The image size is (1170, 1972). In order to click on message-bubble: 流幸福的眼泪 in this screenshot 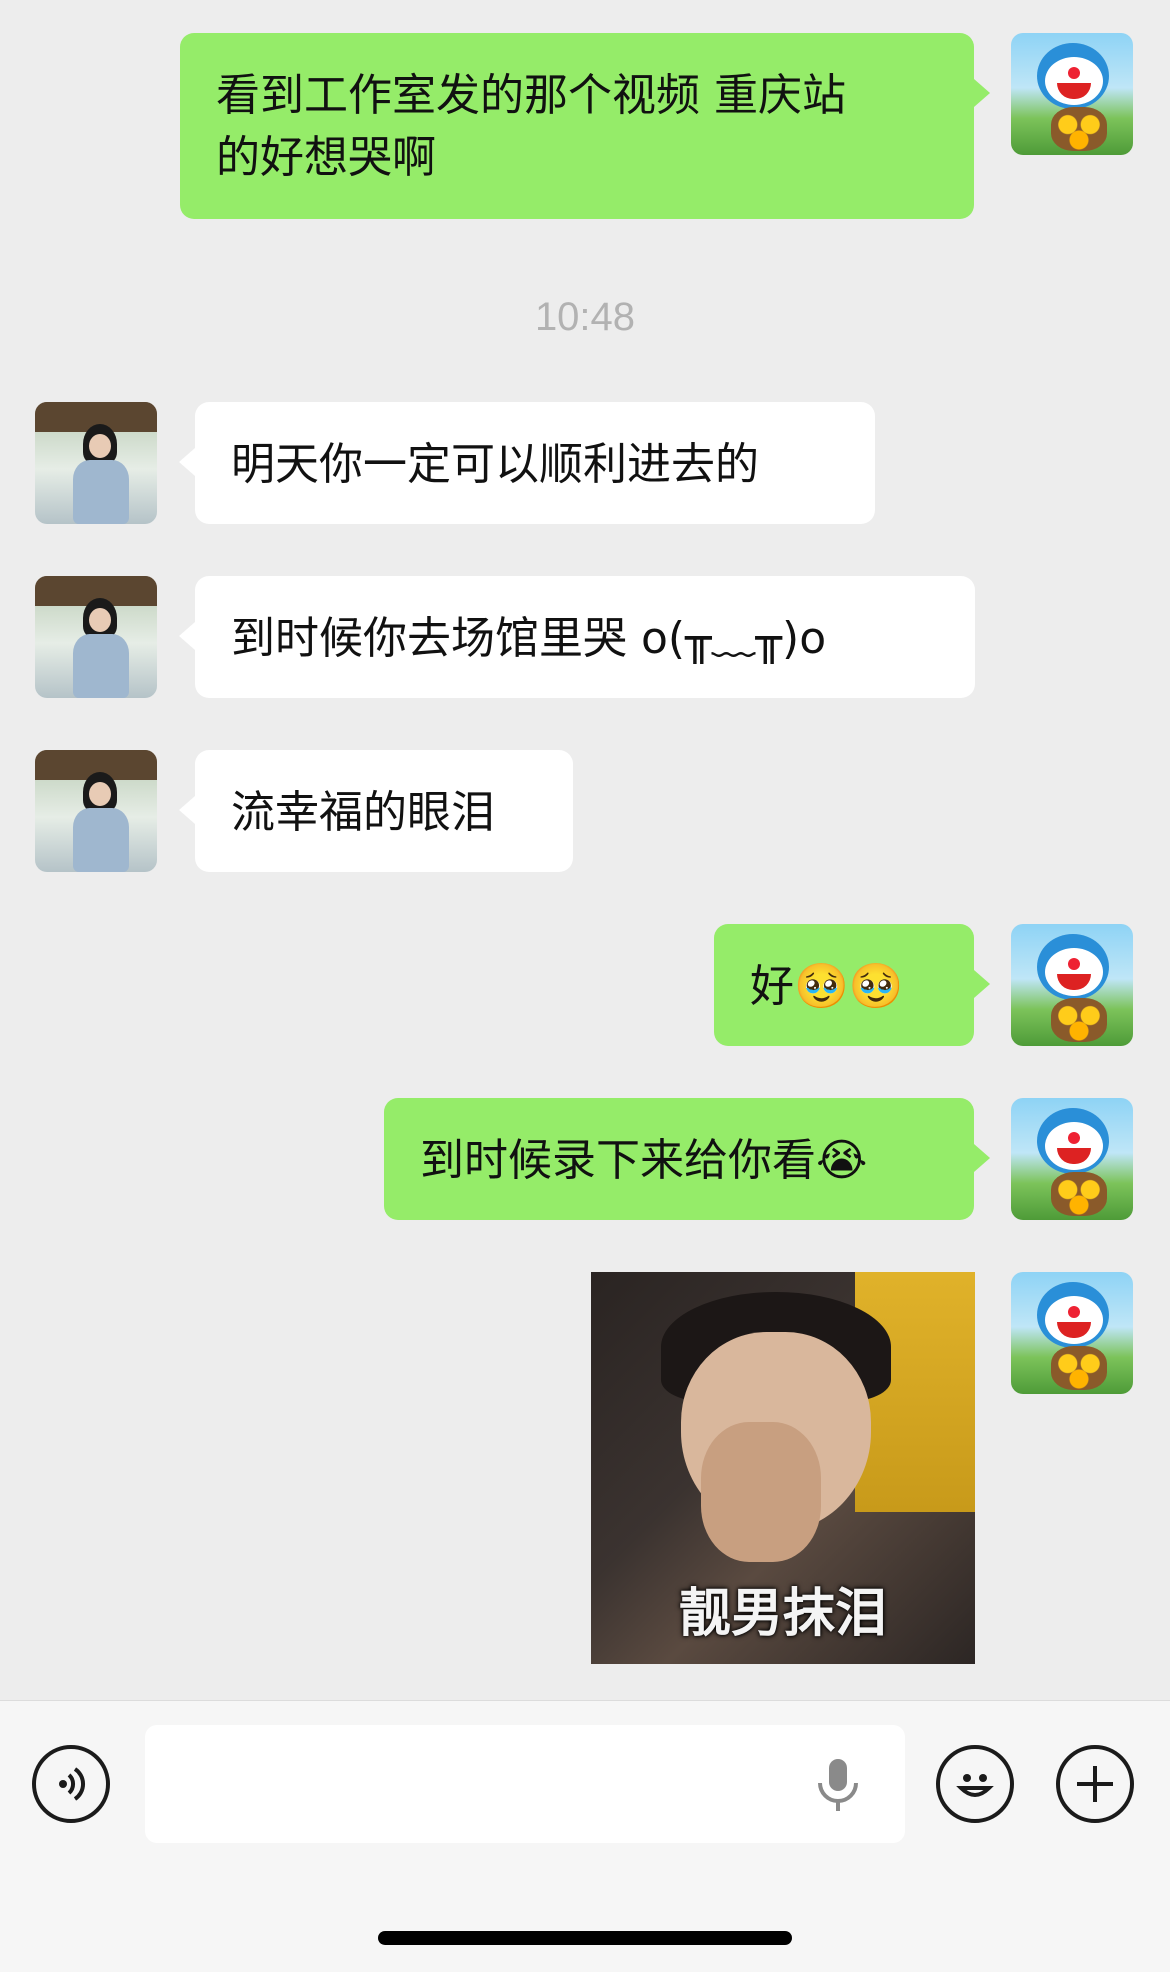, I will do `click(376, 811)`.